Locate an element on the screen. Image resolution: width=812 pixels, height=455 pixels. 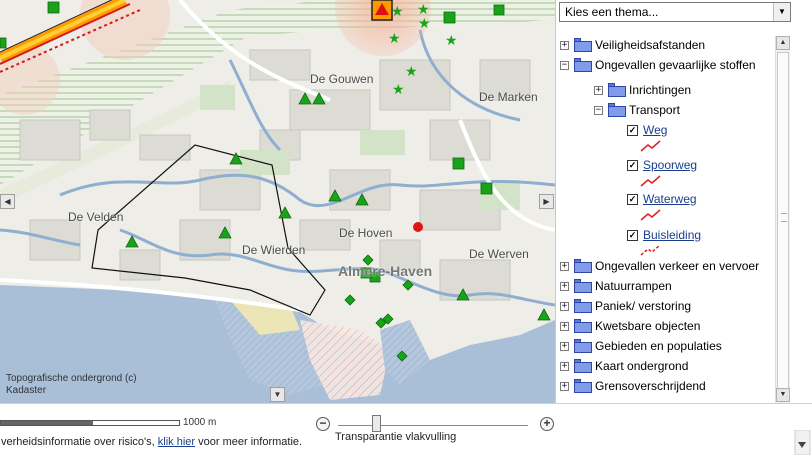
tree-item-ongevallen-gevaarlijke-stoffen: − Ongevallen gevaarlijke stoffen is located at coordinates (658, 65).